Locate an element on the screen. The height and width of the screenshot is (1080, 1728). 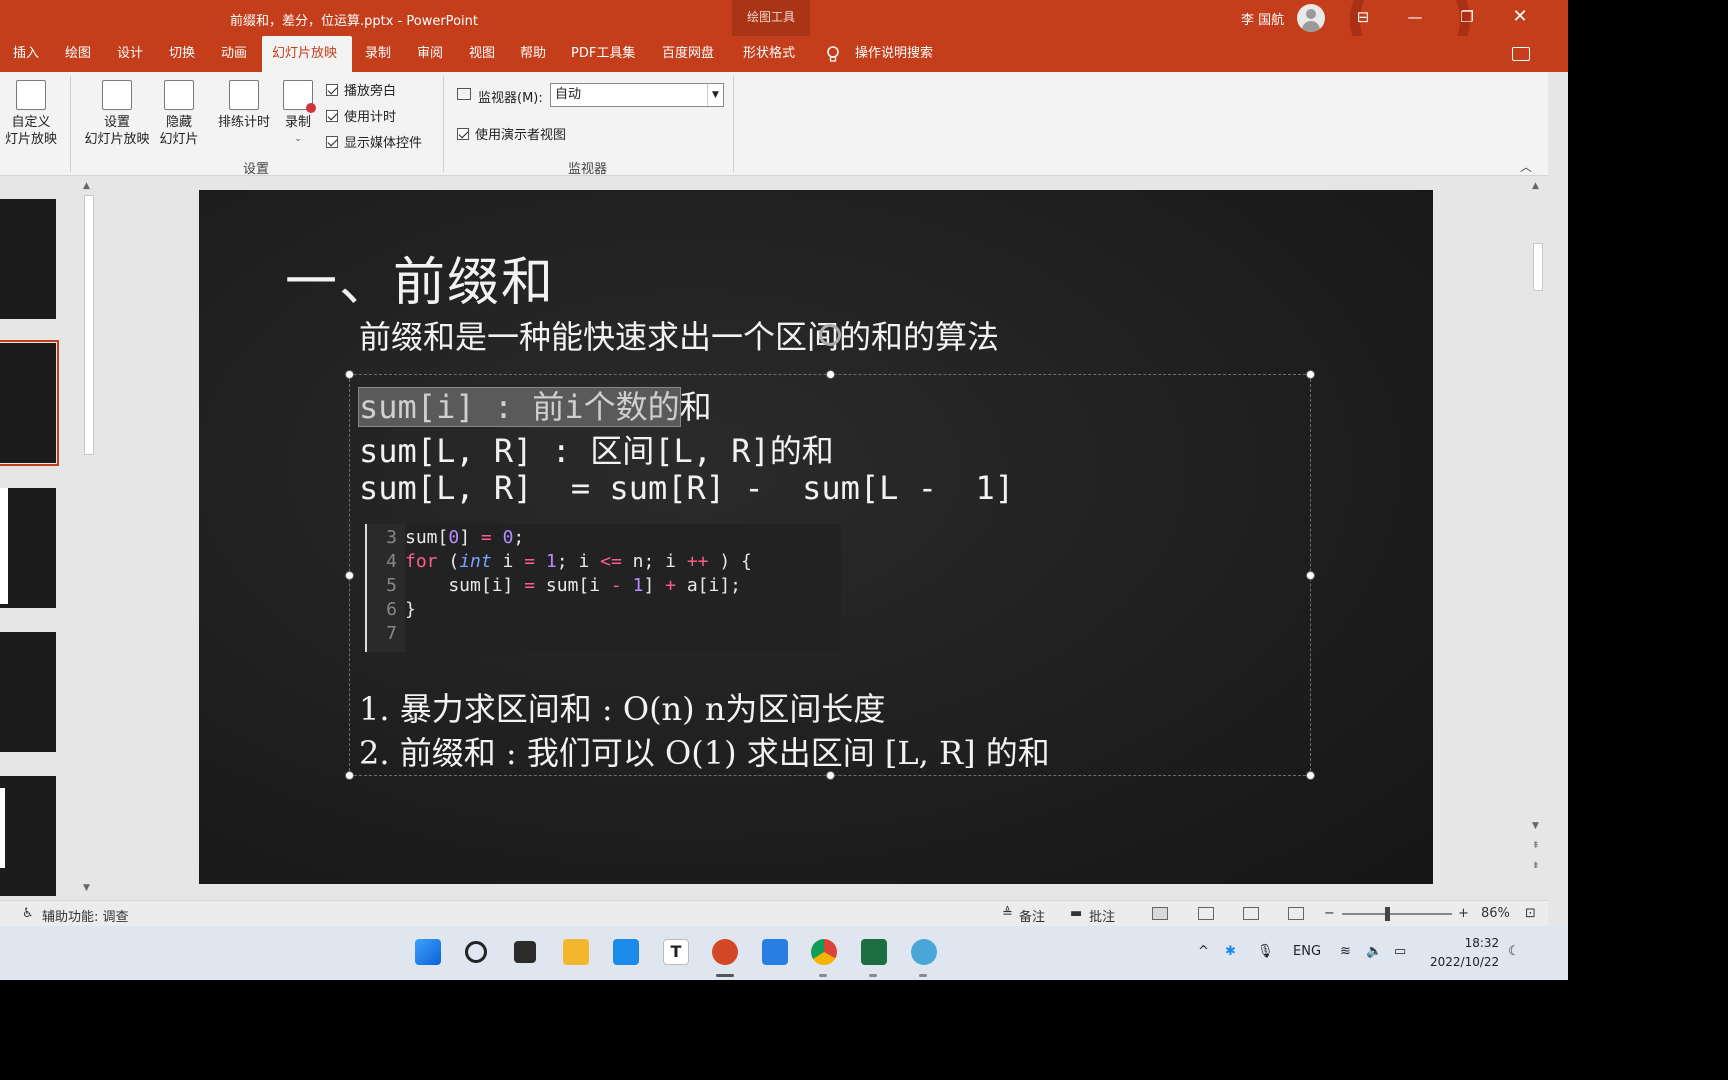
show-media-controls-checkbox: 显示媒体控件 is located at coordinates (374, 141).